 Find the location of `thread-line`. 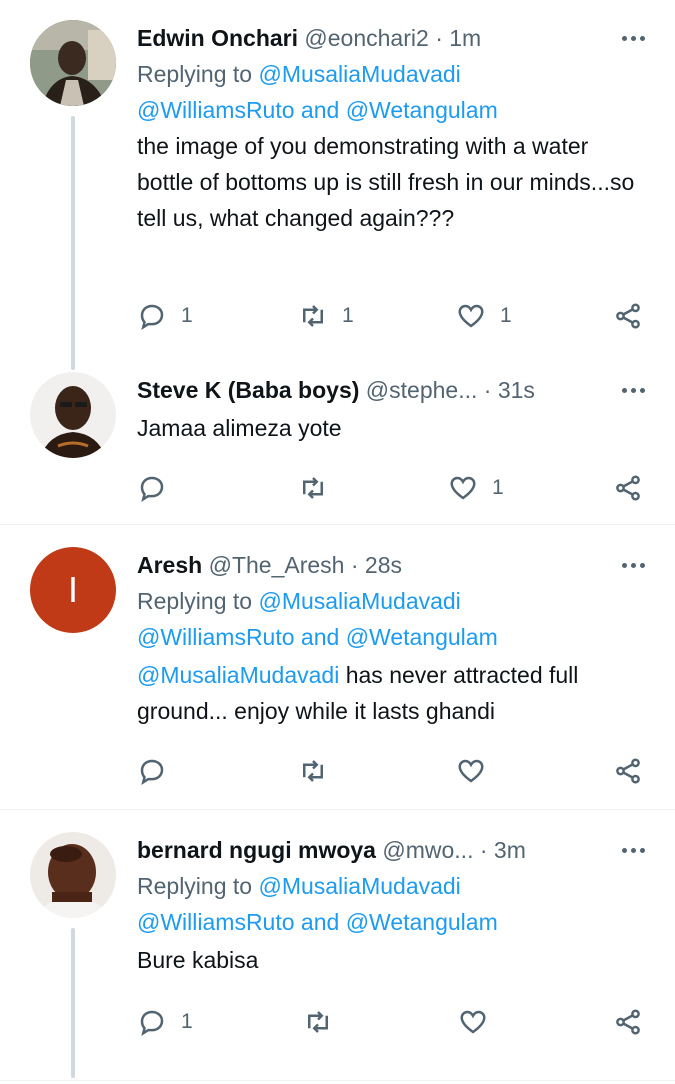

thread-line is located at coordinates (73, 361).